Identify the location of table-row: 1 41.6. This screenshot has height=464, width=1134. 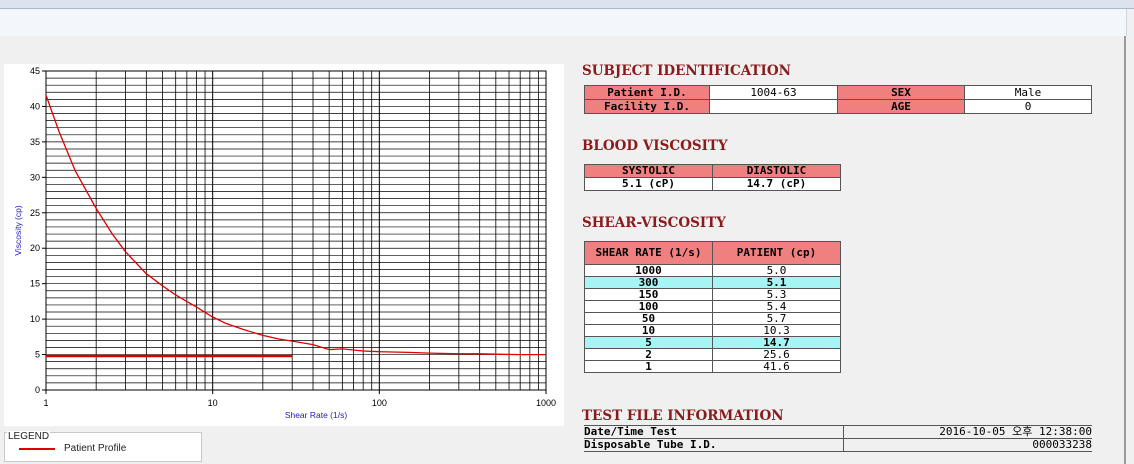
(712, 366).